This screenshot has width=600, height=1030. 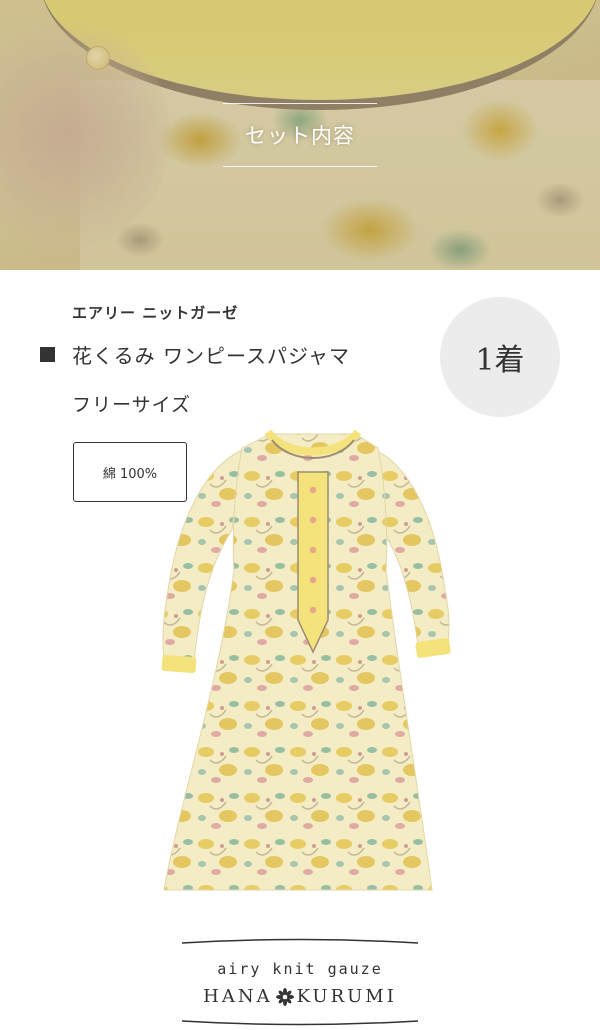 What do you see at coordinates (47, 354) in the screenshot?
I see `square-bullet-icon` at bounding box center [47, 354].